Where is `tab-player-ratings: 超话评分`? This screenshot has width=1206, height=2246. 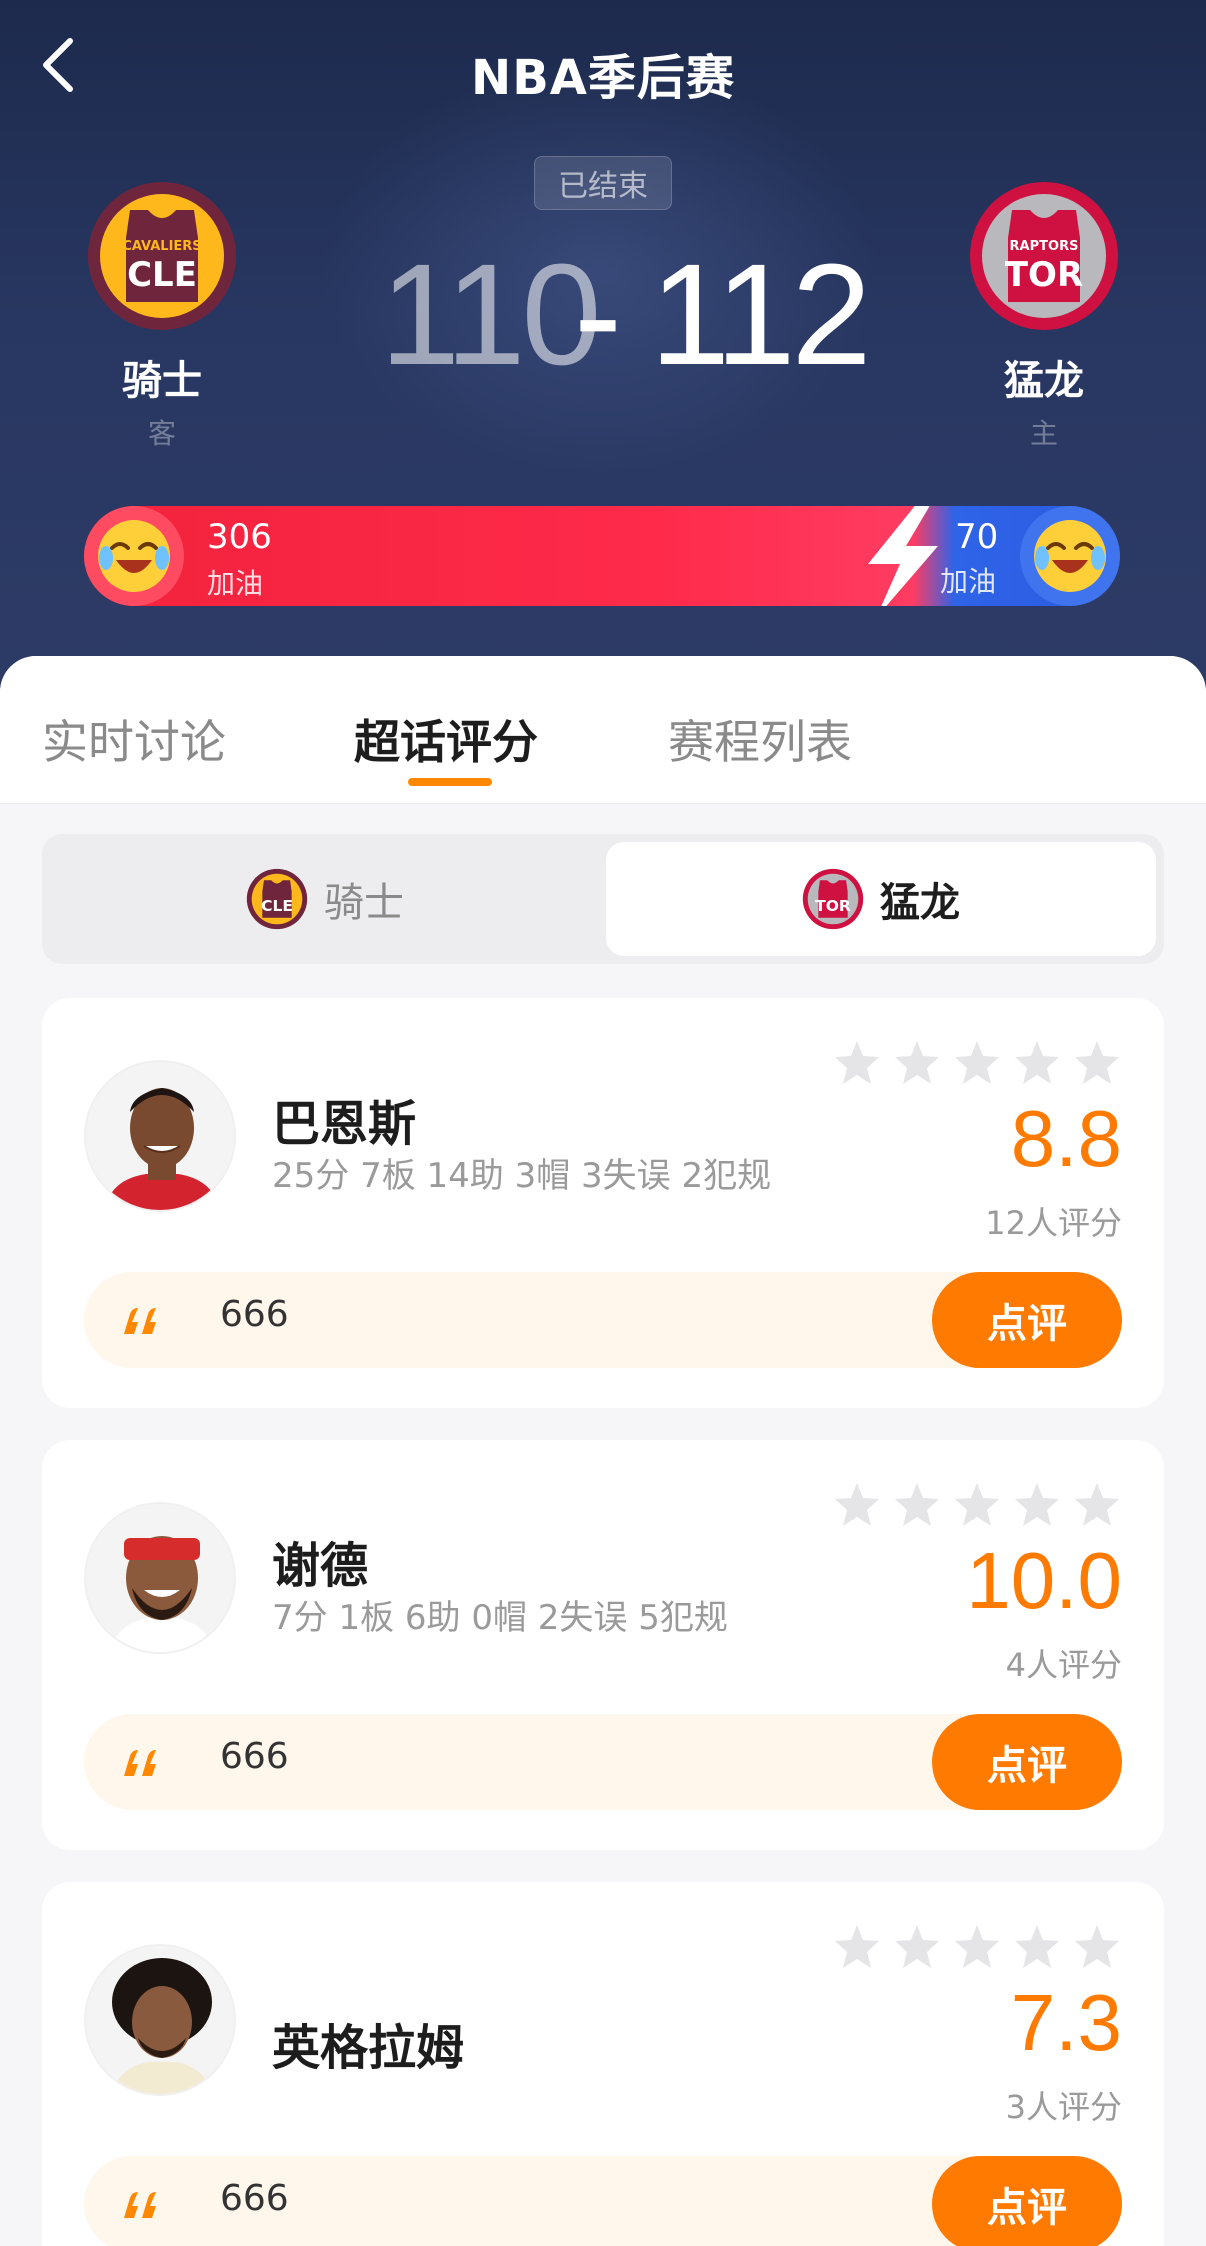 tab-player-ratings: 超话评分 is located at coordinates (446, 739).